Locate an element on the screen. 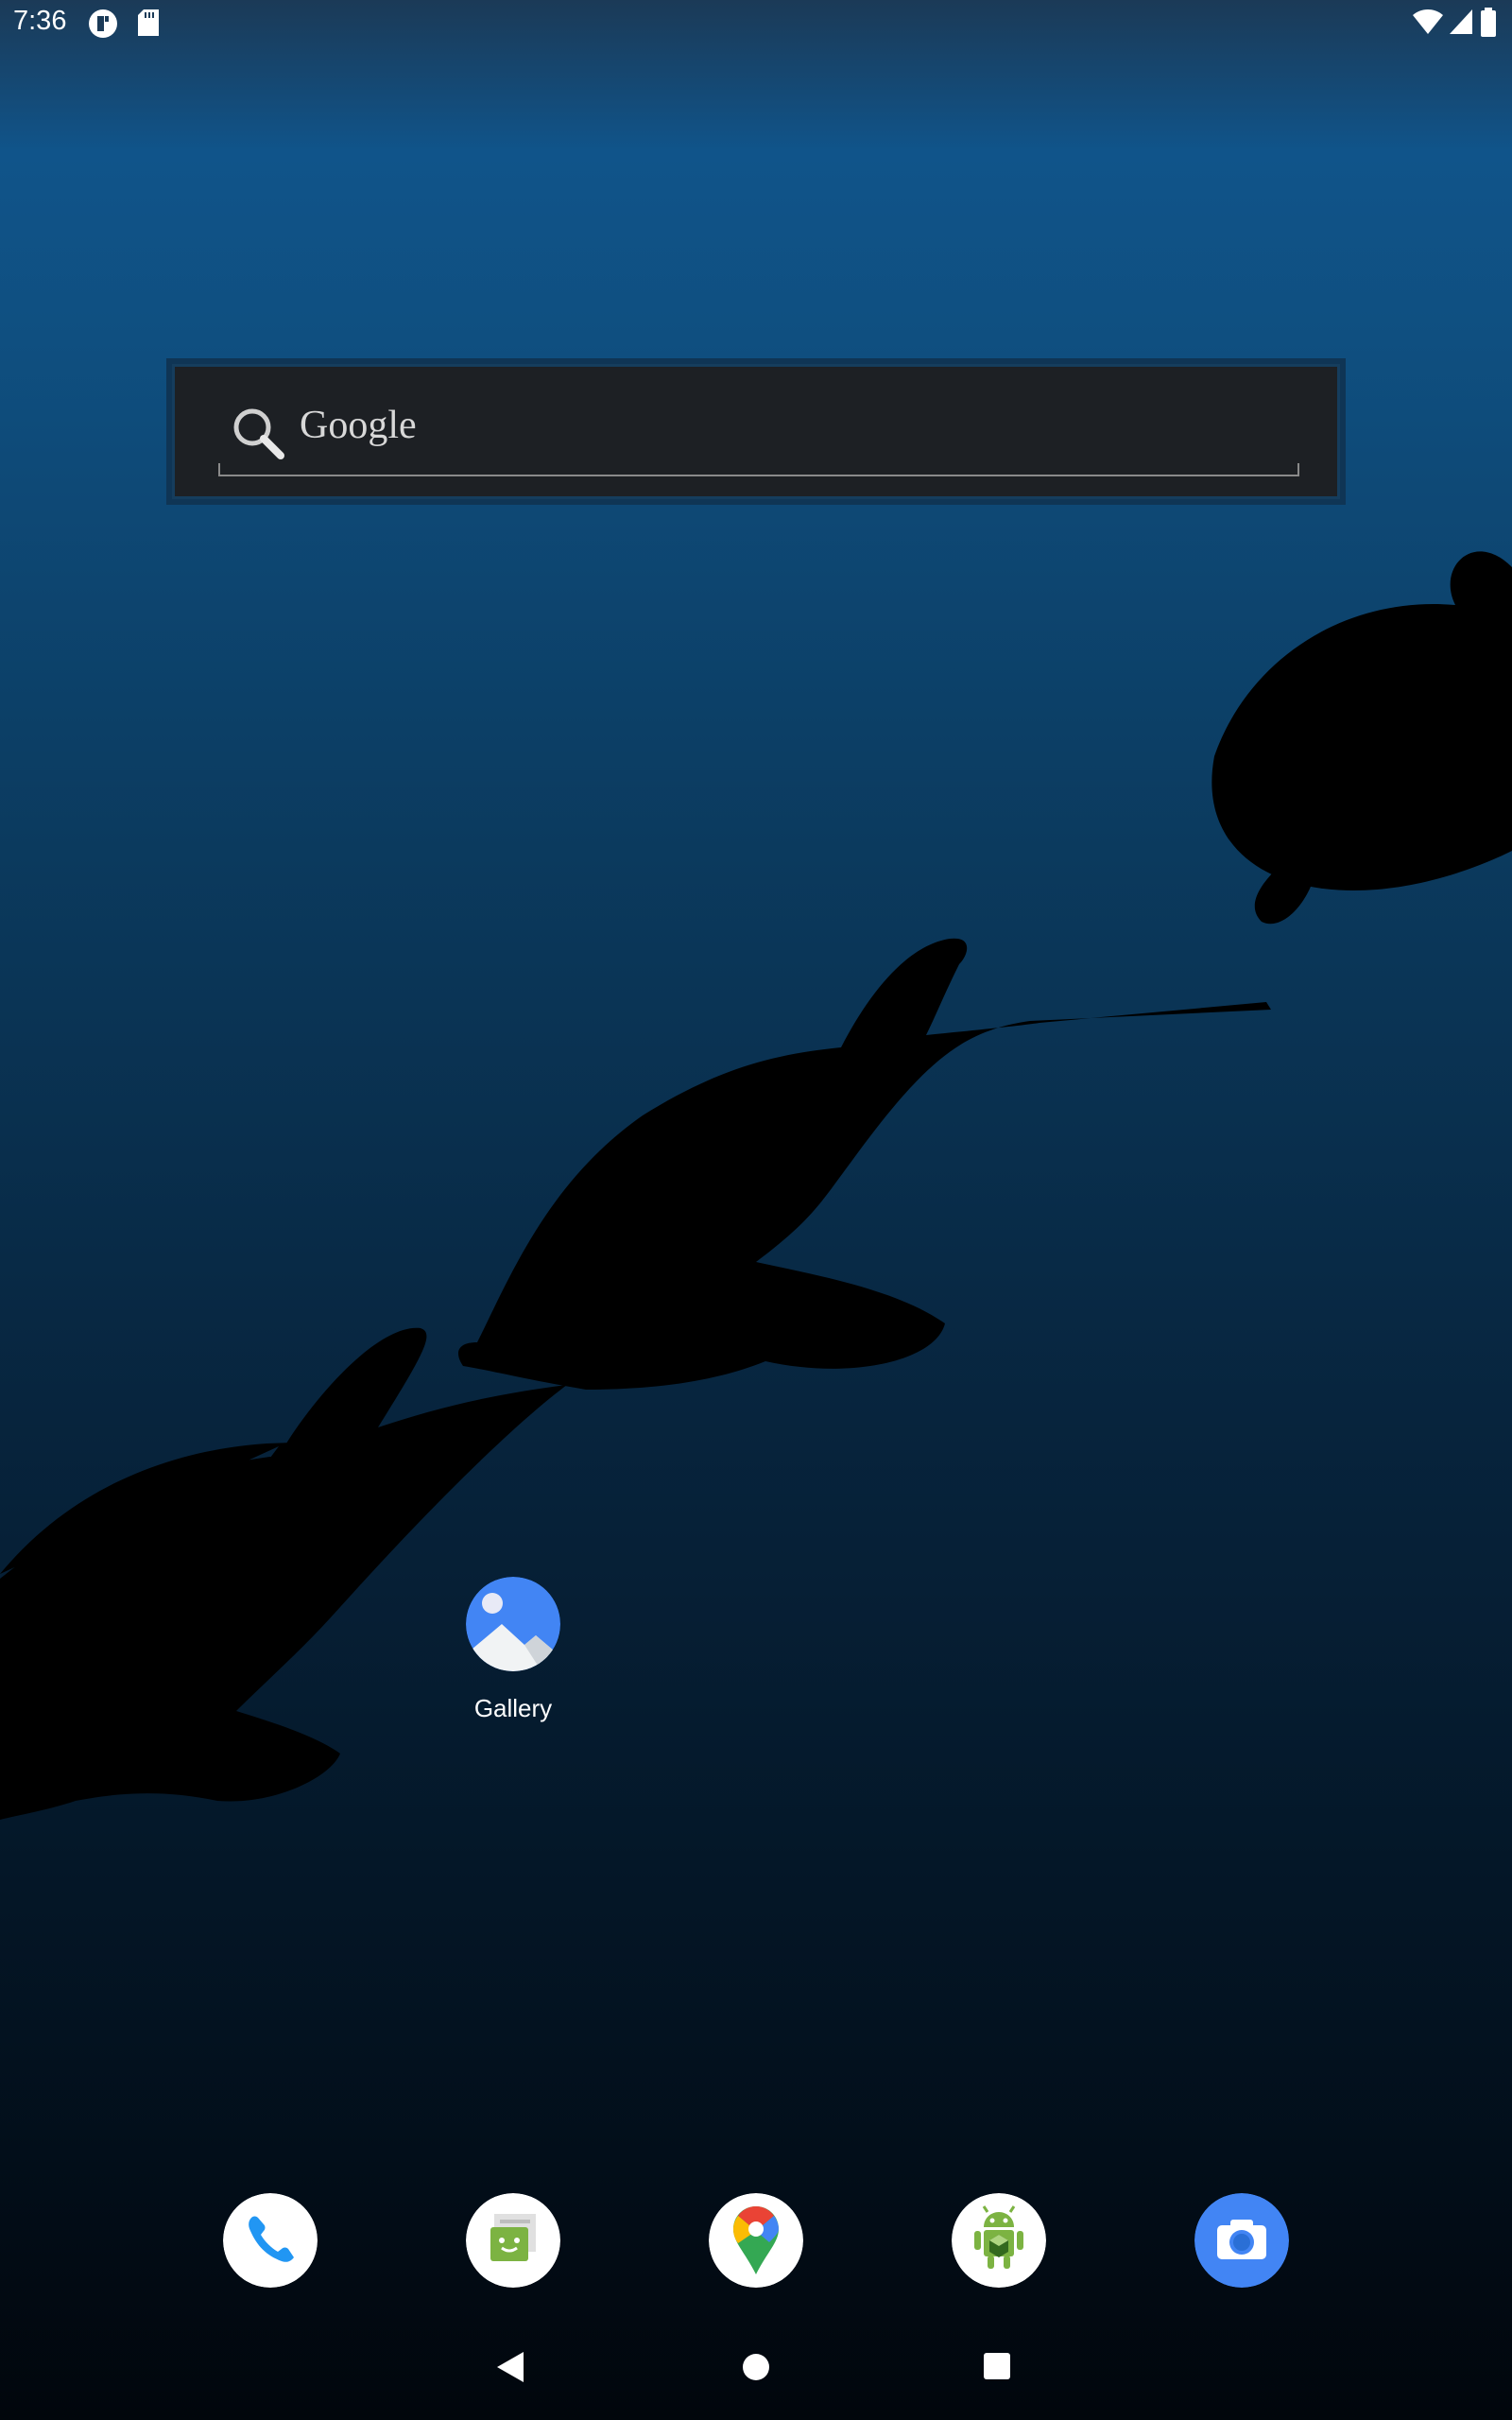 The width and height of the screenshot is (1512, 2420). app-gallery: Gallery is located at coordinates (513, 1650).